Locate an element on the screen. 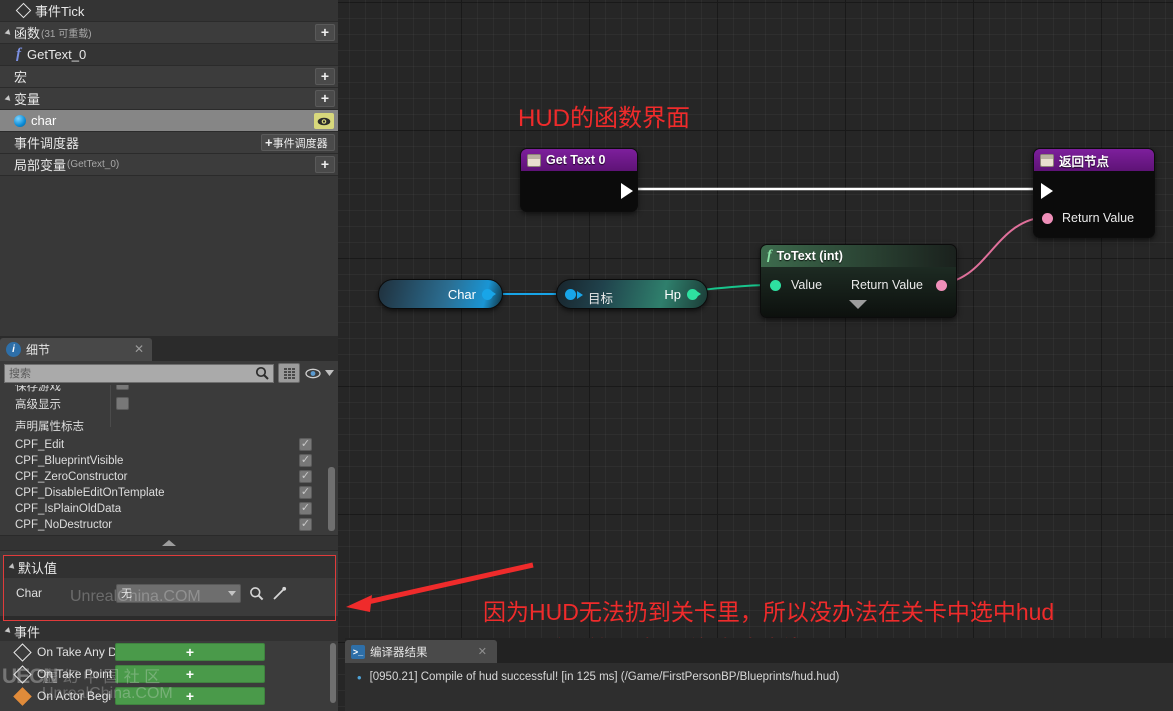 This screenshot has height=711, width=1173. eyedropper-icon is located at coordinates (279, 593).